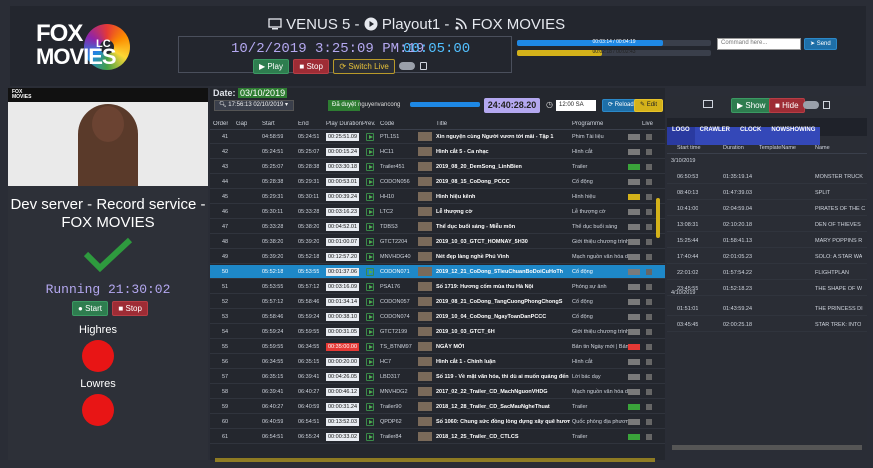 This screenshot has width=873, height=468. I want to click on col-order: Order, so click(220, 124).